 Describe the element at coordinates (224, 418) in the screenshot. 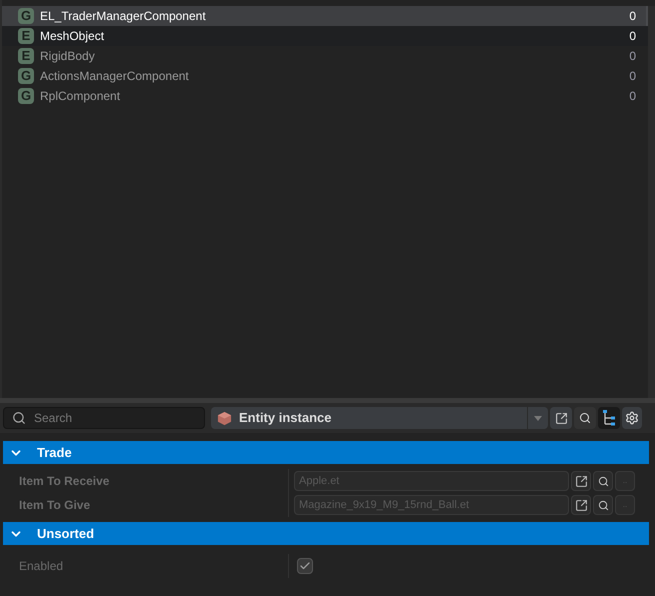

I see `cube-icon` at that location.